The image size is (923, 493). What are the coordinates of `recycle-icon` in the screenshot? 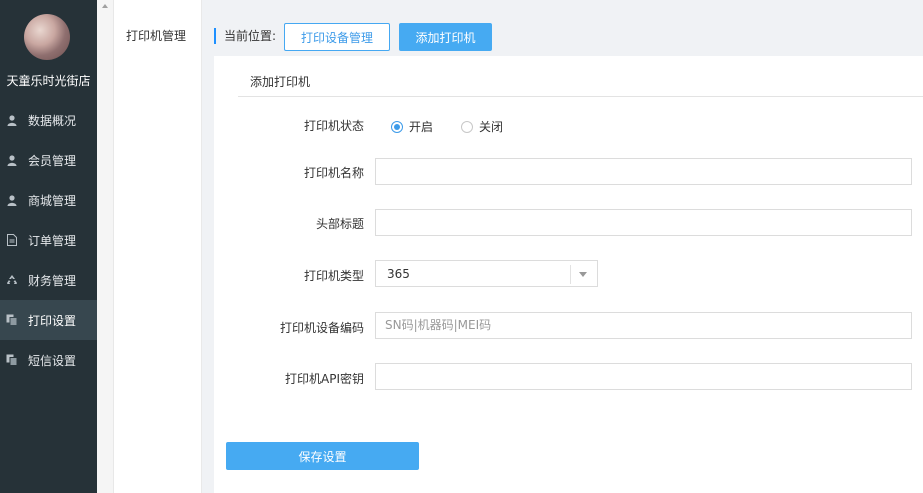 It's located at (12, 280).